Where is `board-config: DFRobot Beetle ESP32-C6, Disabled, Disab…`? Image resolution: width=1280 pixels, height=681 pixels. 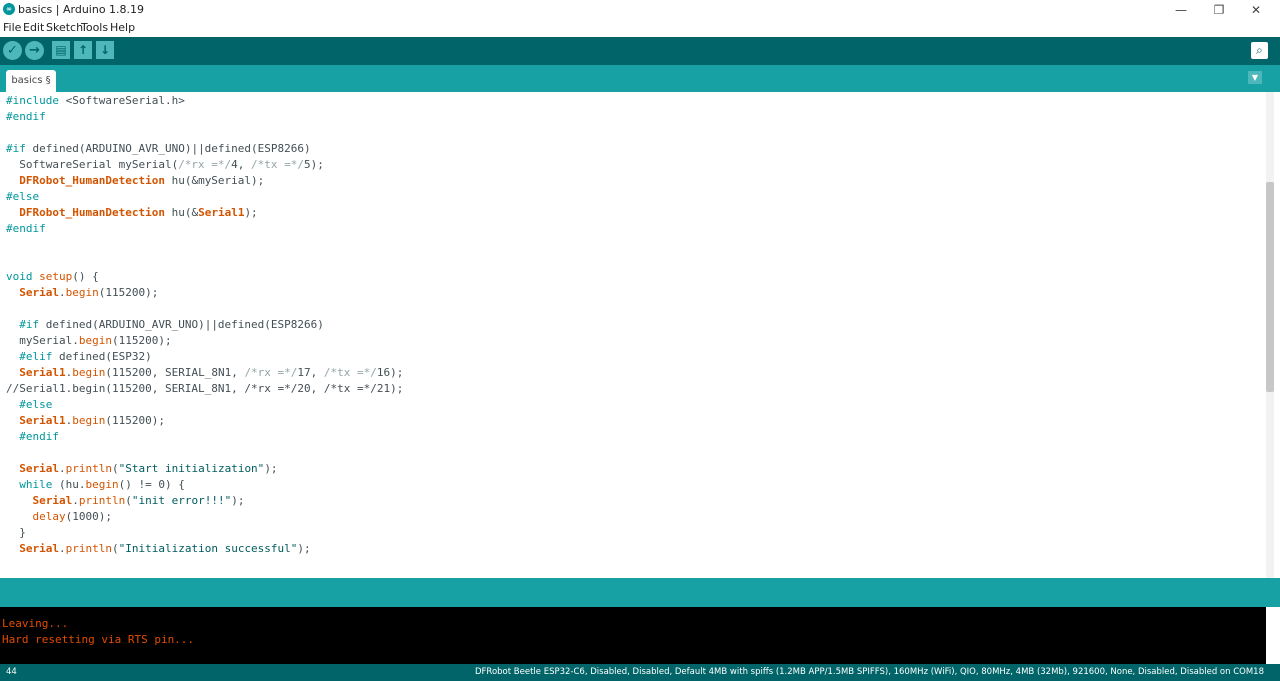
board-config: DFRobot Beetle ESP32-C6, Disabled, Disab… is located at coordinates (869, 672).